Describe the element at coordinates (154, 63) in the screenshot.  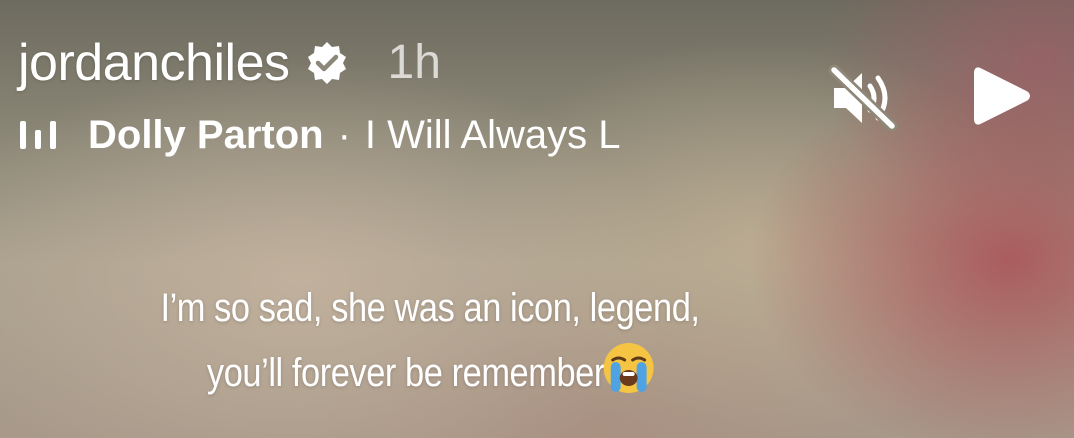
I see `username: jordanchiles` at that location.